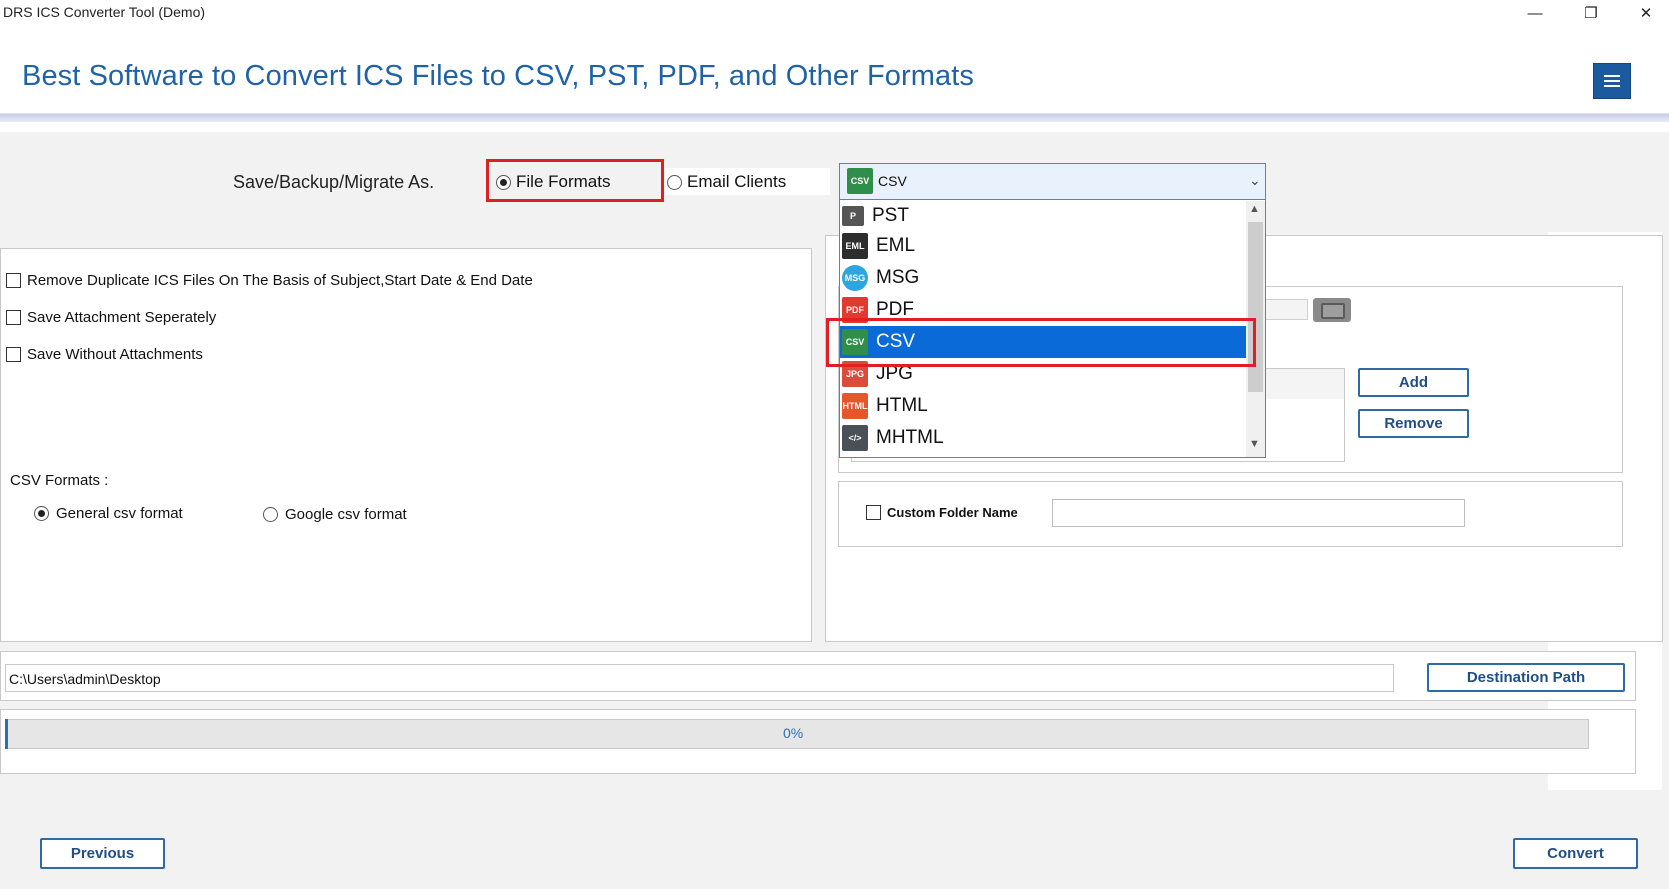 Image resolution: width=1669 pixels, height=889 pixels. Describe the element at coordinates (1612, 81) in the screenshot. I see `hamburger-menu-icon` at that location.